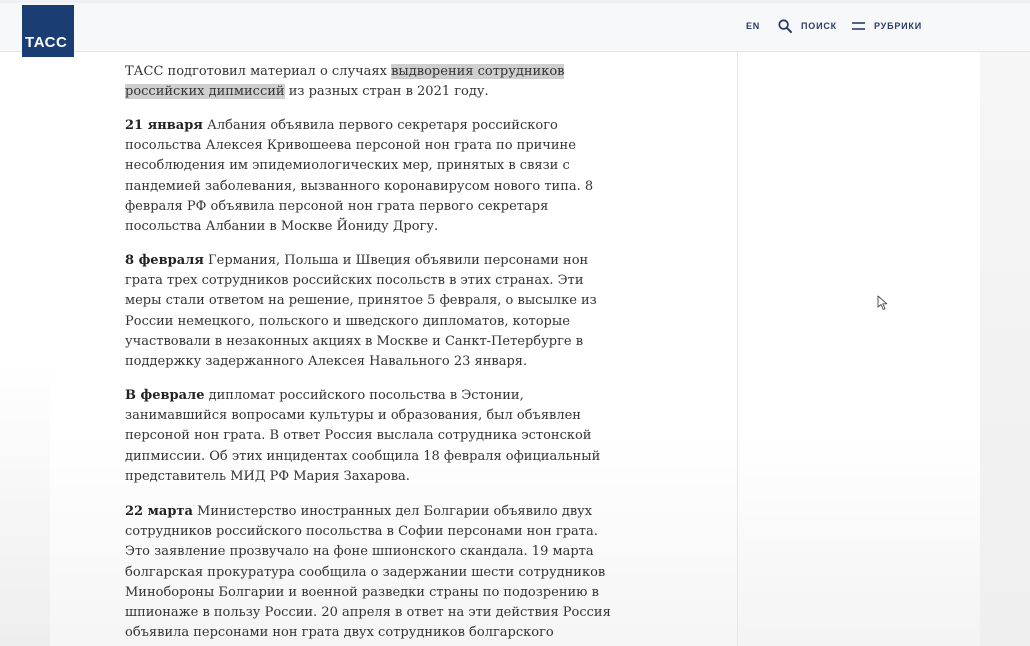 Image resolution: width=1030 pixels, height=646 pixels. Describe the element at coordinates (1005, 349) in the screenshot. I see `page-margin` at that location.